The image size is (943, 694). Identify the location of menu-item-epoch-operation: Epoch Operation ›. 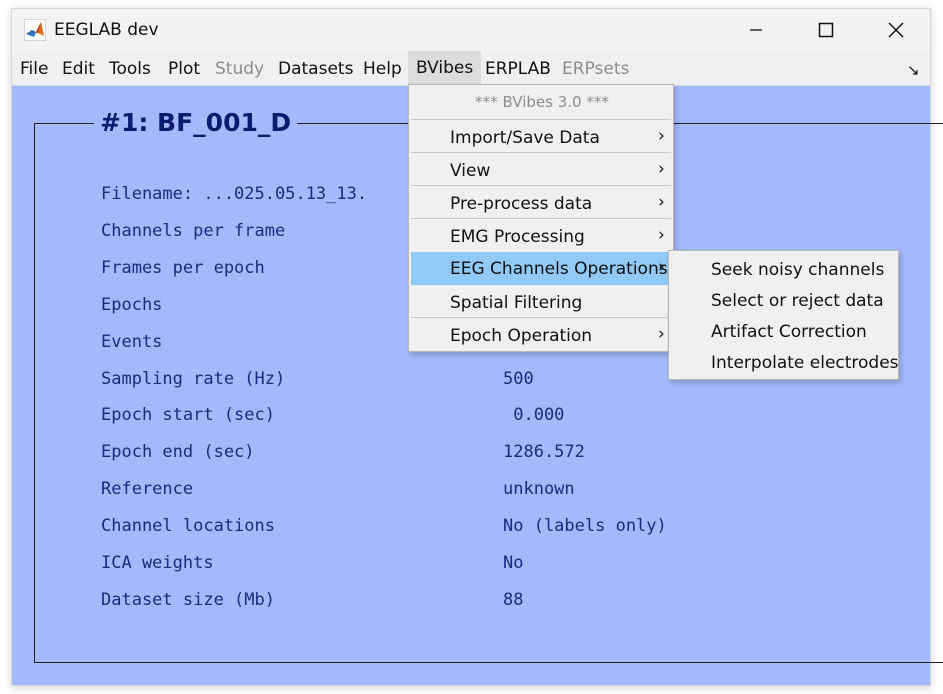
(541, 335).